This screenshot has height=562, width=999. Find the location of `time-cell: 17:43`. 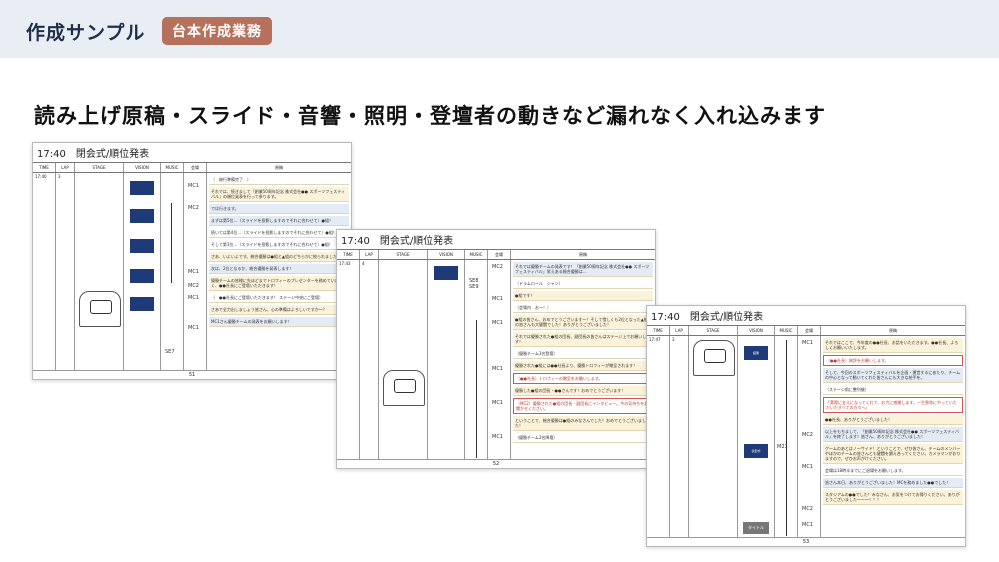

time-cell: 17:43 is located at coordinates (348, 361).